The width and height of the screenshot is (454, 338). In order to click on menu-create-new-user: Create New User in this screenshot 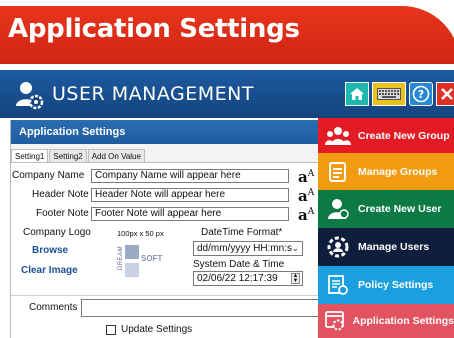, I will do `click(386, 209)`.